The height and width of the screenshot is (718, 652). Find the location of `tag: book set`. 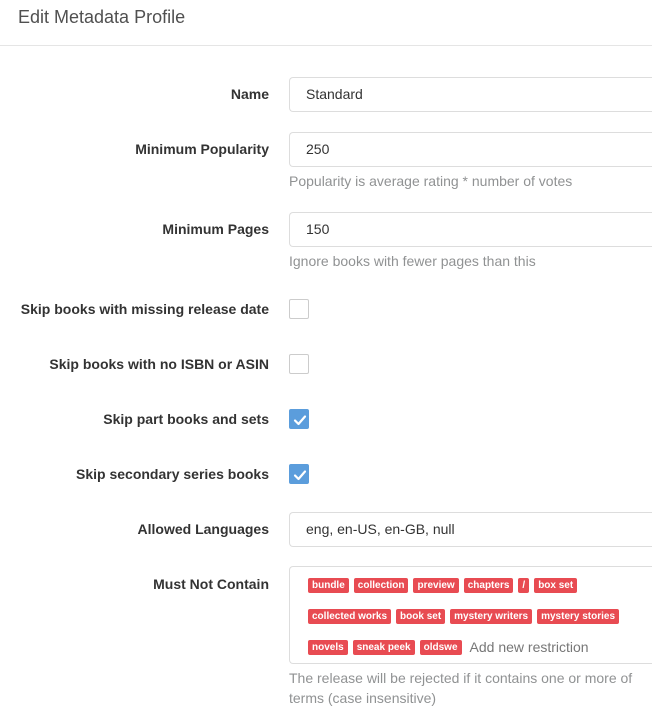

tag: book set is located at coordinates (421, 616).